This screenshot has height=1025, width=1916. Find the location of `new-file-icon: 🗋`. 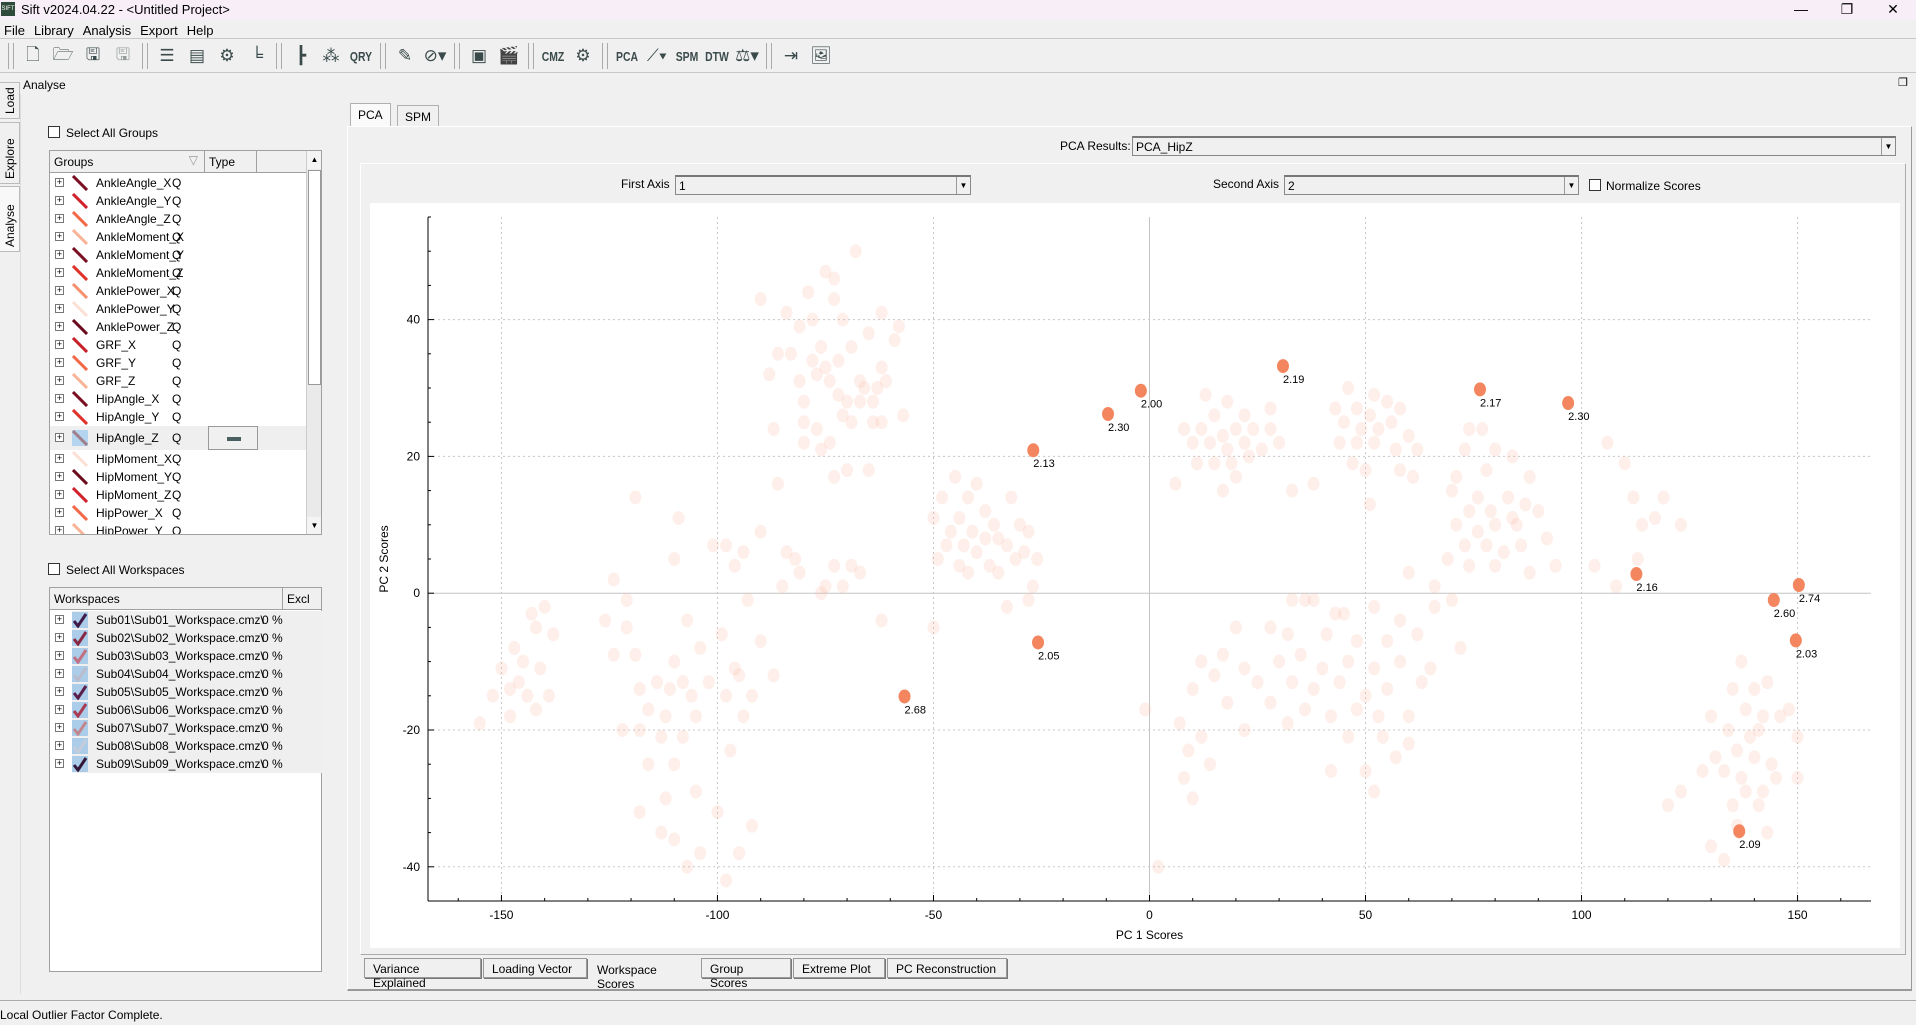

new-file-icon: 🗋 is located at coordinates (33, 56).